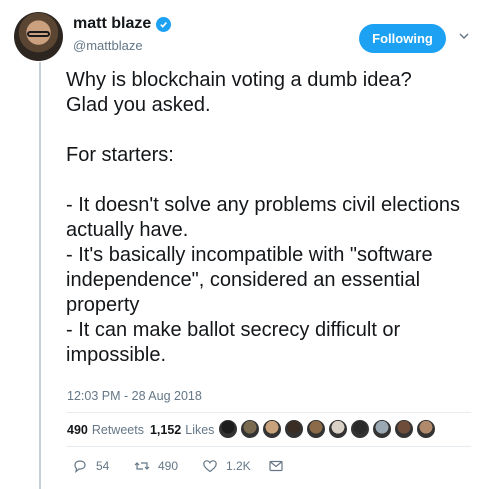 The height and width of the screenshot is (489, 500). What do you see at coordinates (122, 45) in the screenshot?
I see `author-handle: @mattblaze` at bounding box center [122, 45].